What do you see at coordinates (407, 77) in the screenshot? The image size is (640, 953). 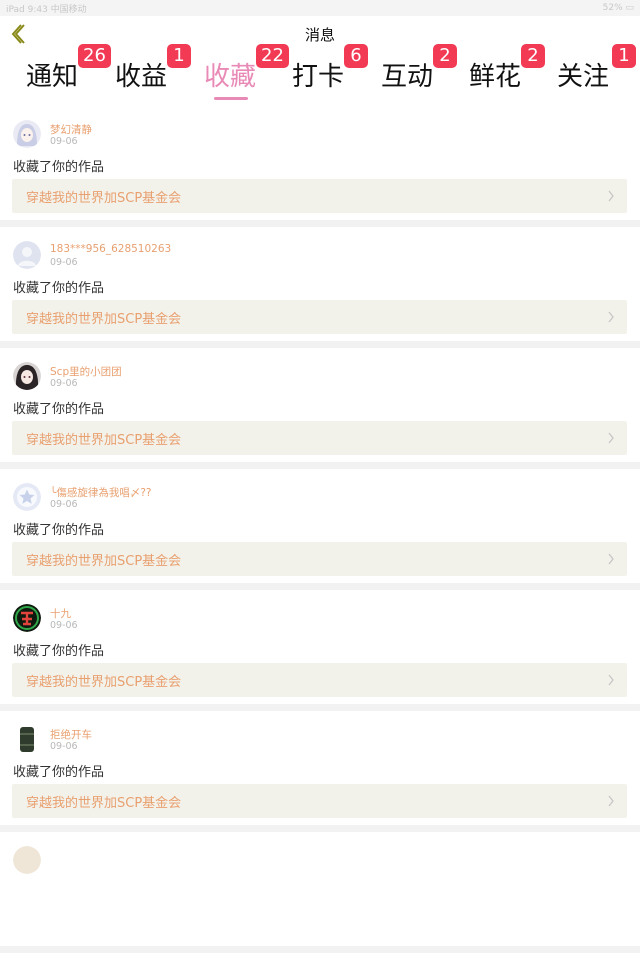 I see `tab-label: 互动` at bounding box center [407, 77].